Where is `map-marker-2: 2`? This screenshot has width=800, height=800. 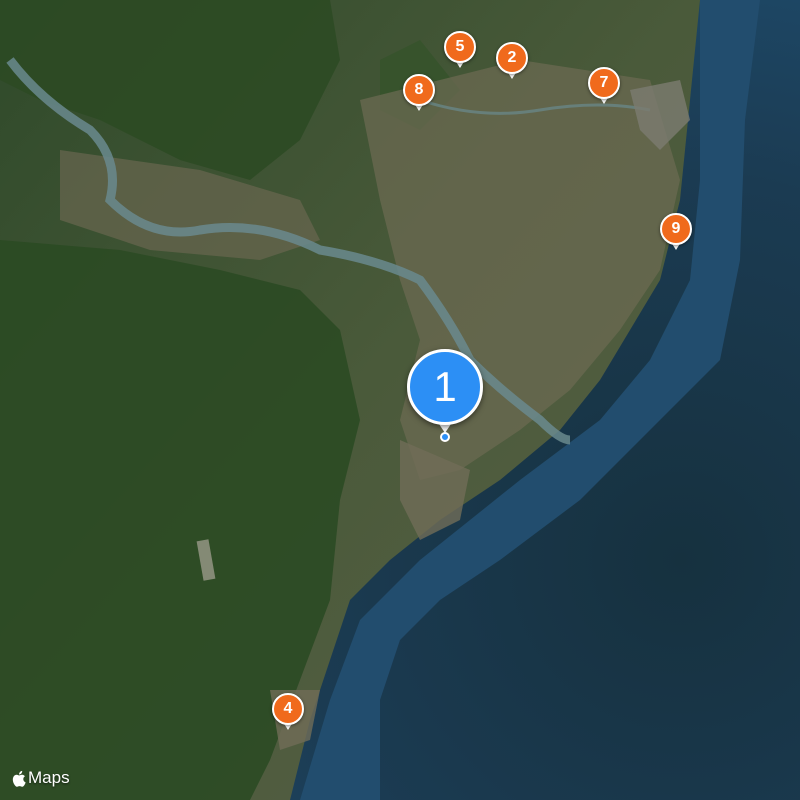
map-marker-2: 2 is located at coordinates (512, 61).